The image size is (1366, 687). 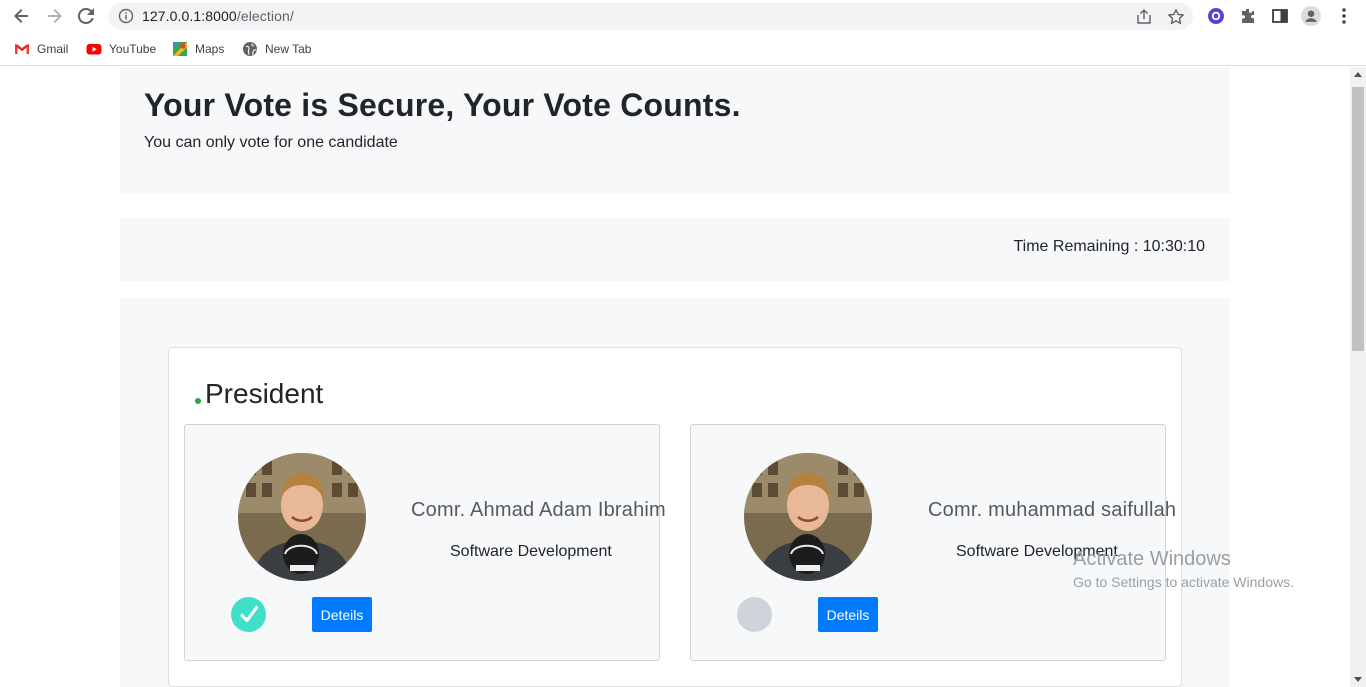 I want to click on menu-button, so click(x=1344, y=16).